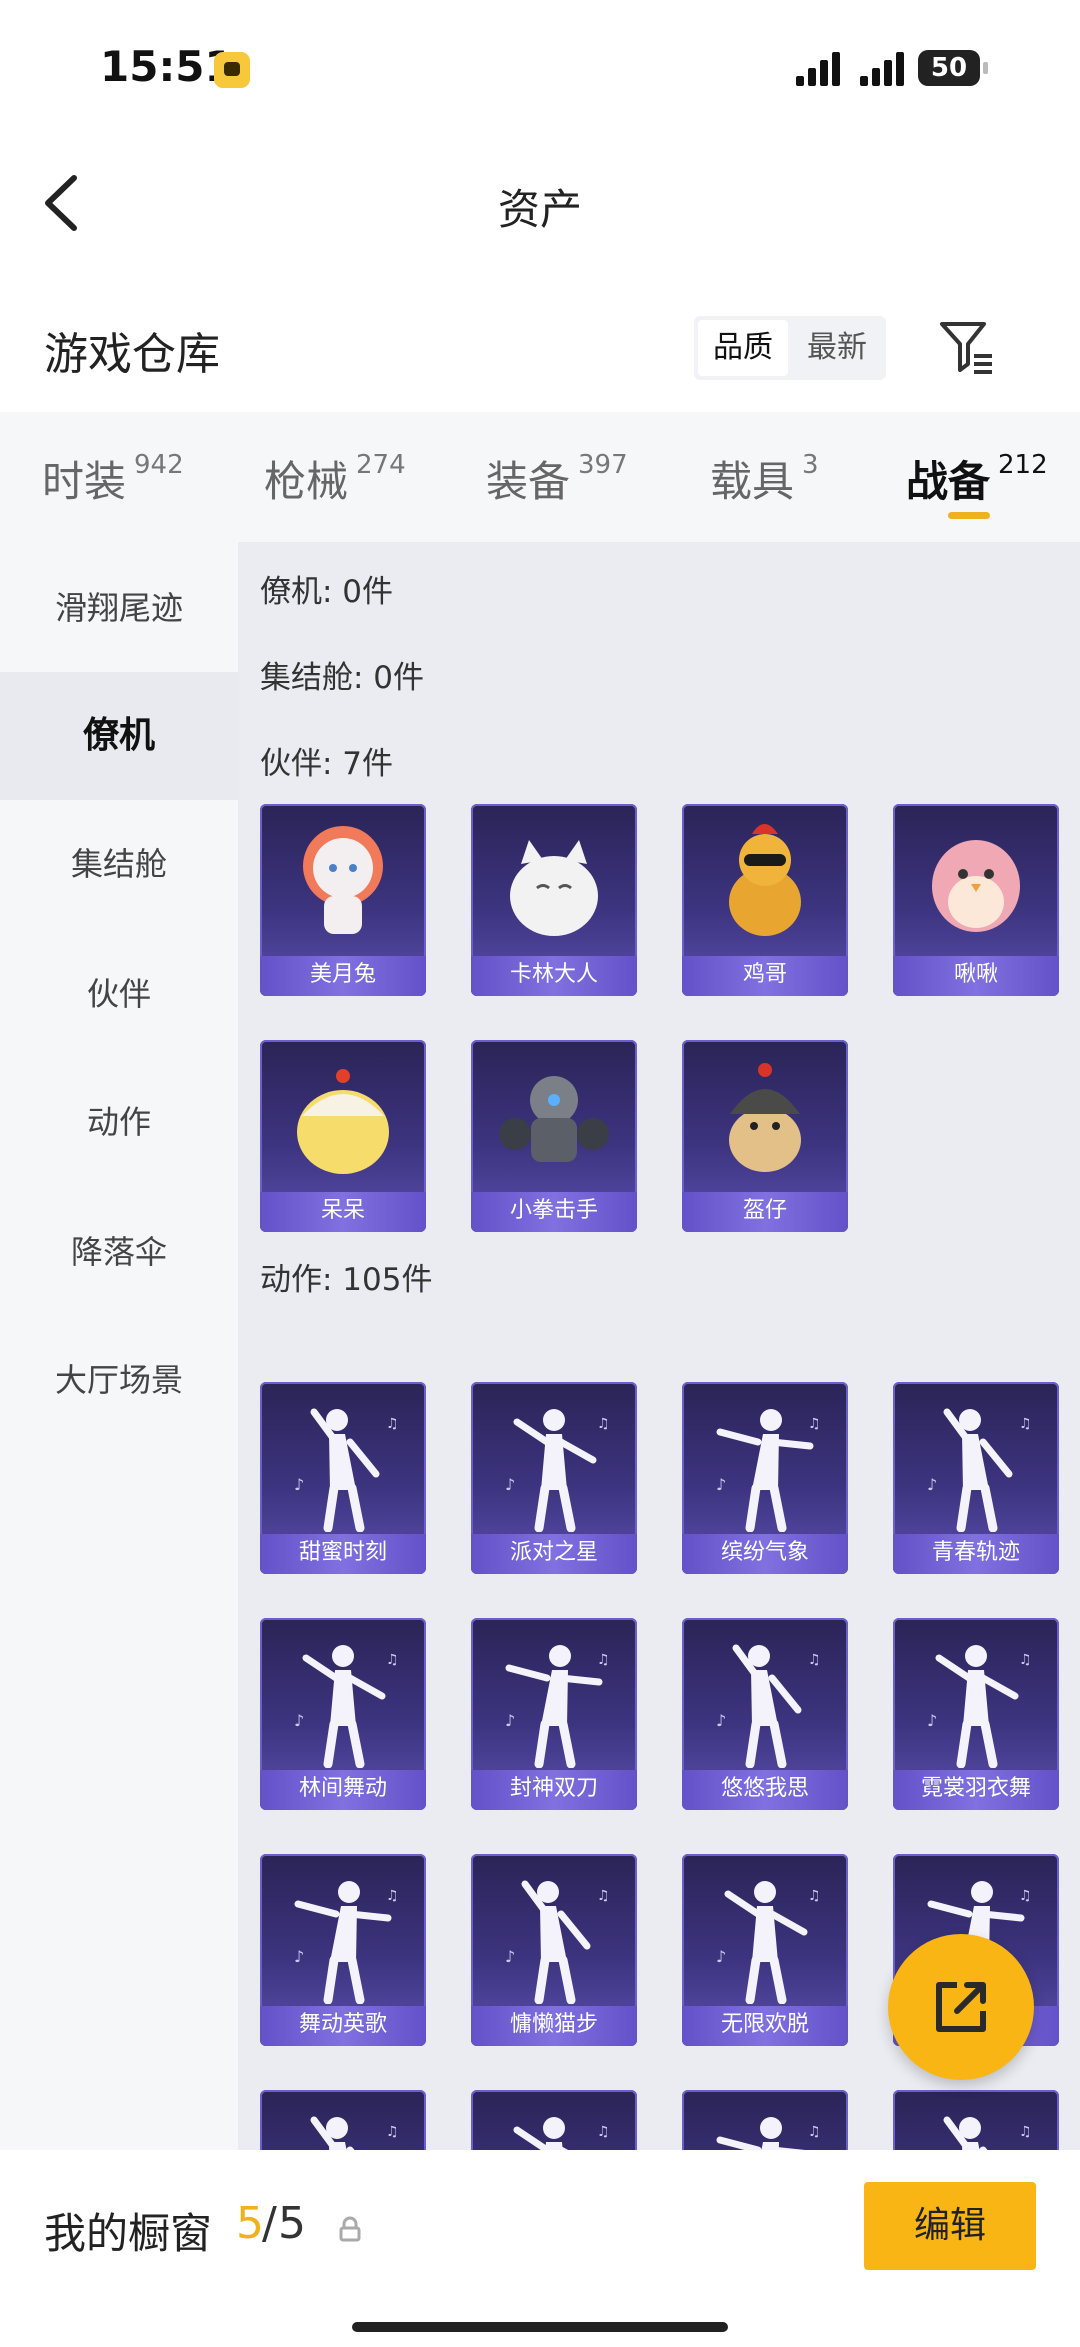 The height and width of the screenshot is (2347, 1080). I want to click on status-bar: 15:51 50, so click(540, 70).